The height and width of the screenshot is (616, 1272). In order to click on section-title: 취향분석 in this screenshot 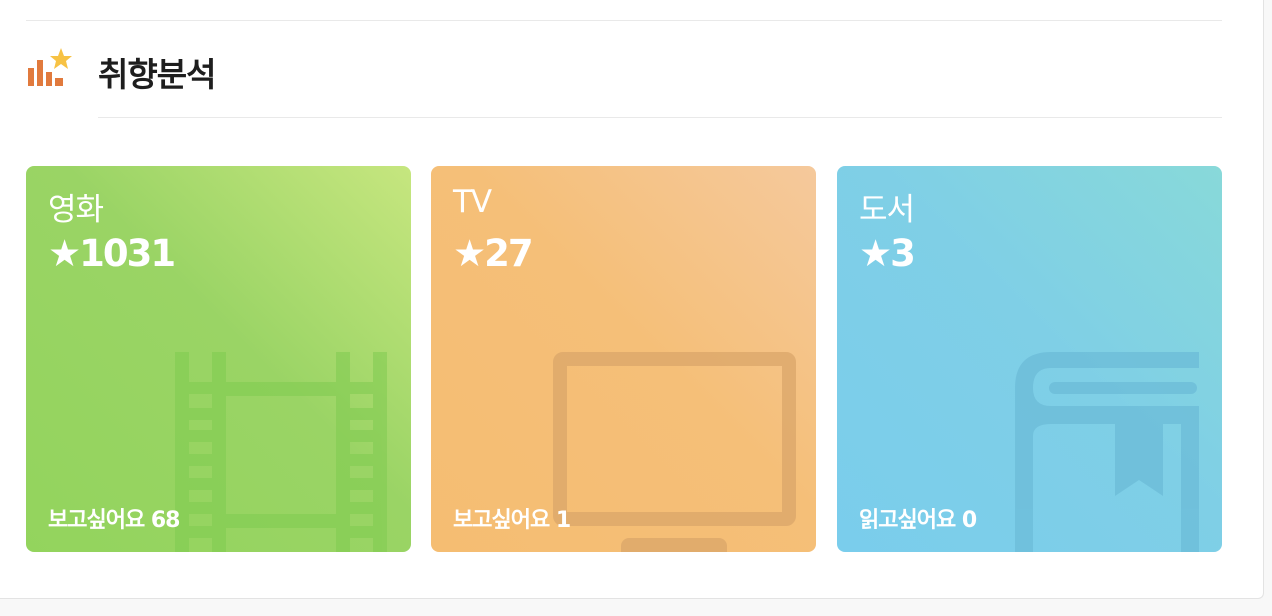, I will do `click(157, 74)`.